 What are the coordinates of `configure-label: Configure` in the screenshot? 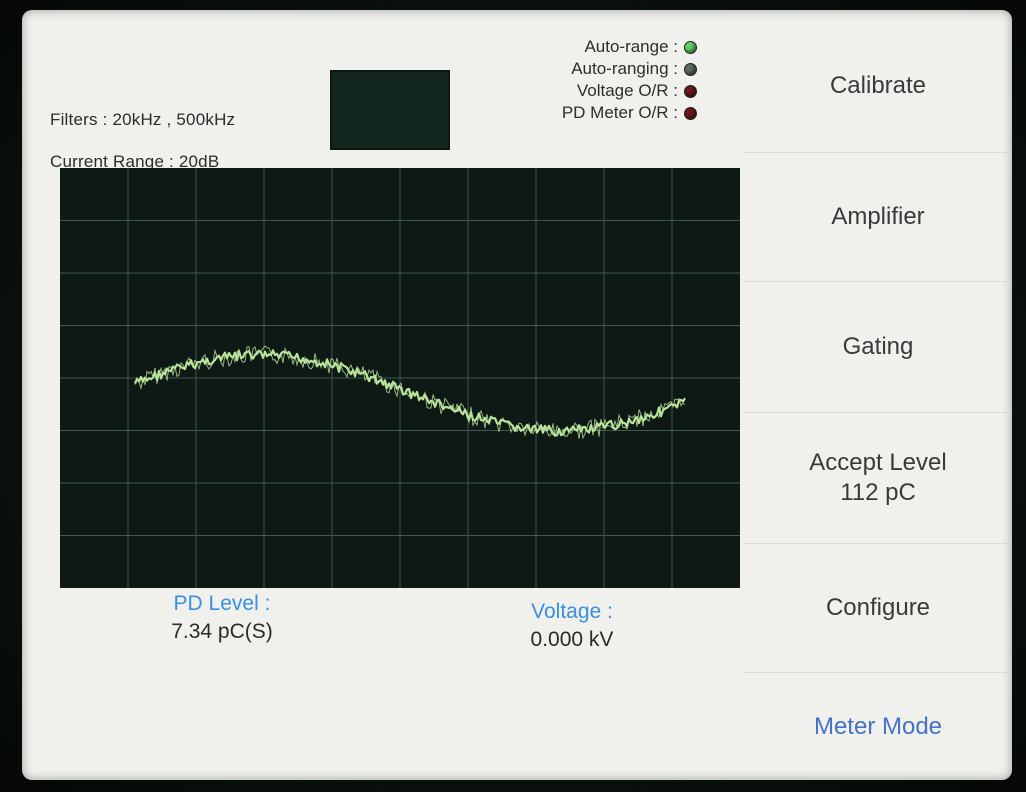 It's located at (878, 607).